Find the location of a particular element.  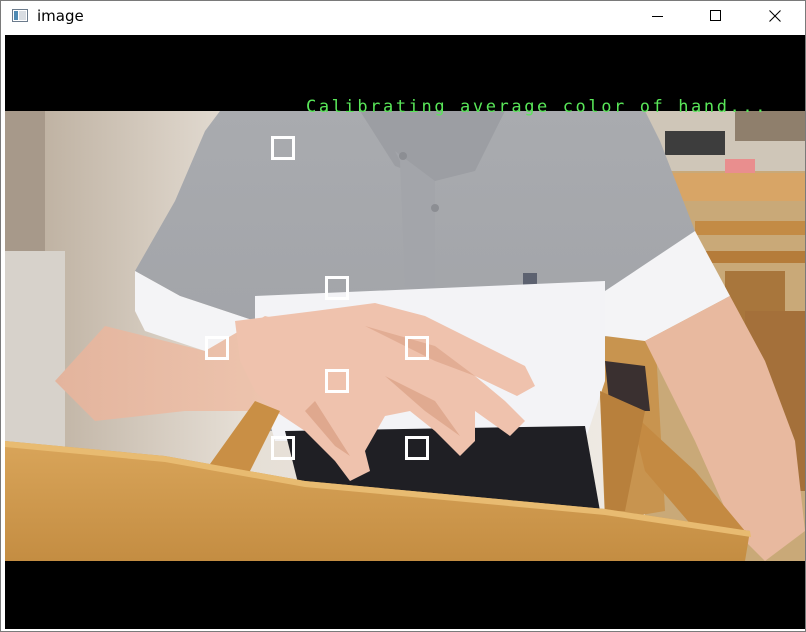

minimize-button is located at coordinates (658, 16).